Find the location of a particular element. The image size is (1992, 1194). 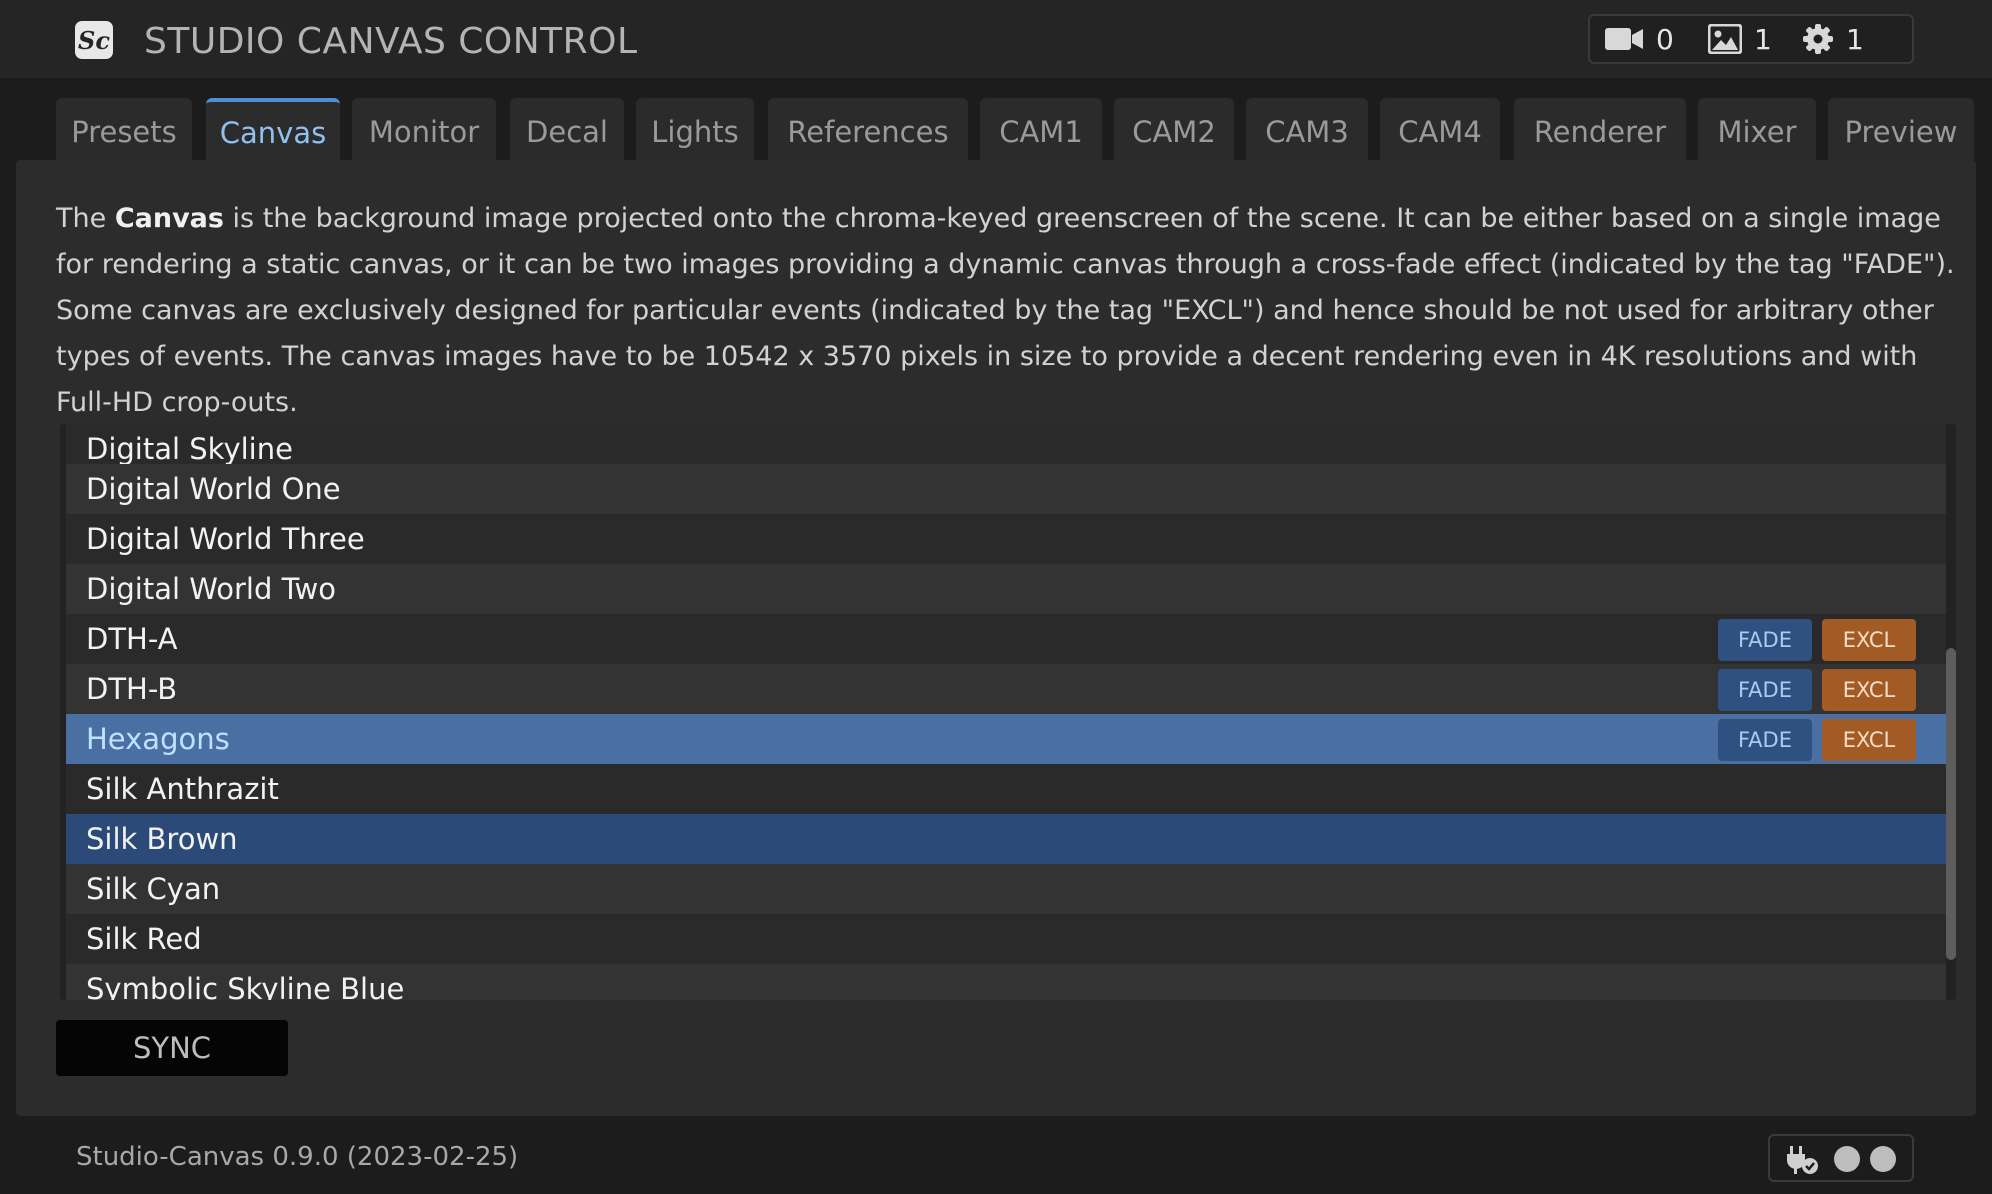

video-stat: 0 is located at coordinates (1639, 39).